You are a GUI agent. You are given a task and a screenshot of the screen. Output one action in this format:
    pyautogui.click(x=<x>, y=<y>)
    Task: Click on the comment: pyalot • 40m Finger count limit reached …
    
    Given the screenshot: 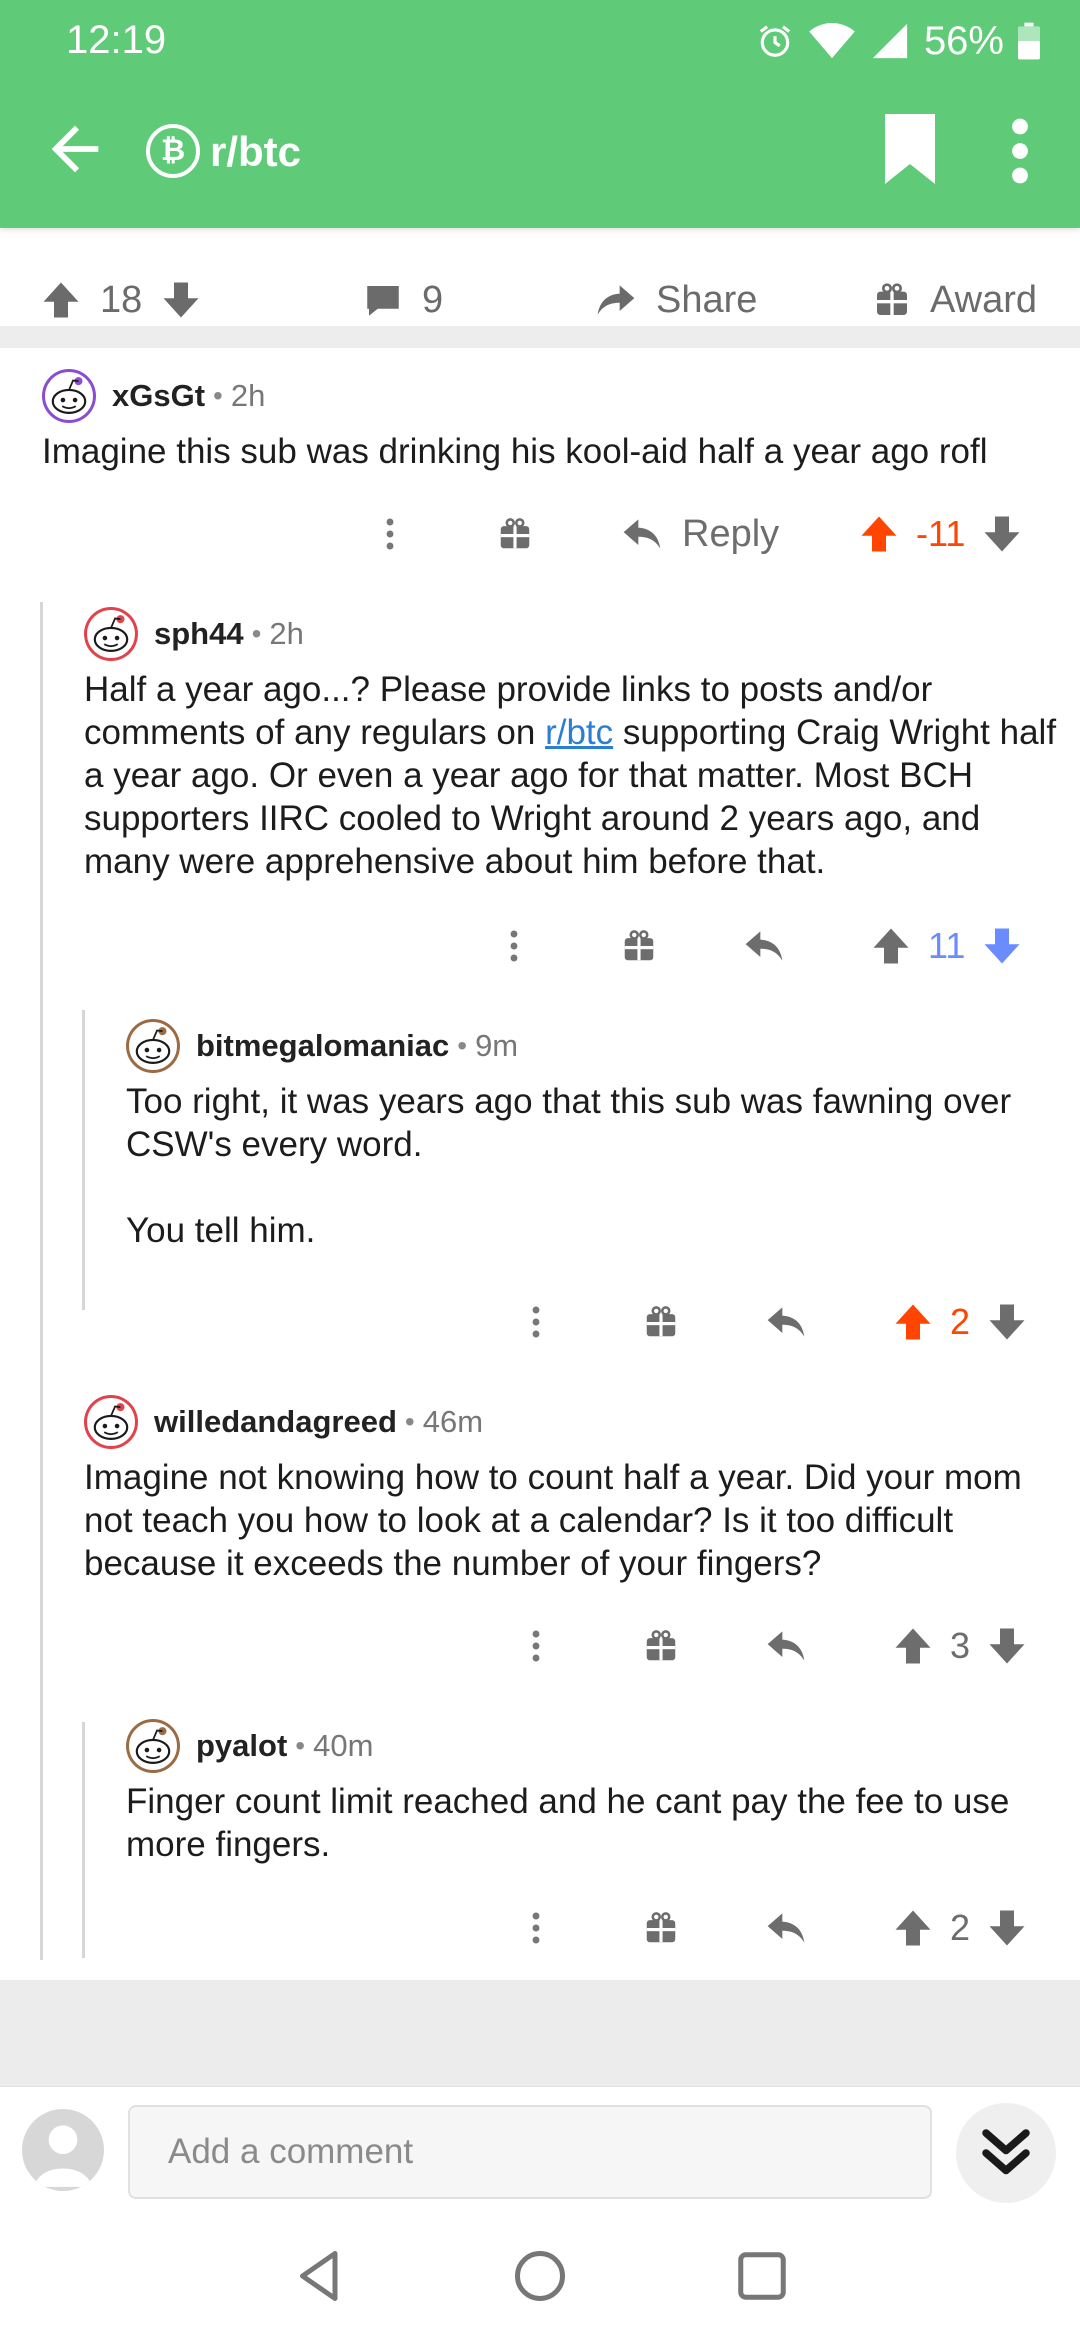 What is the action you would take?
    pyautogui.click(x=593, y=1792)
    